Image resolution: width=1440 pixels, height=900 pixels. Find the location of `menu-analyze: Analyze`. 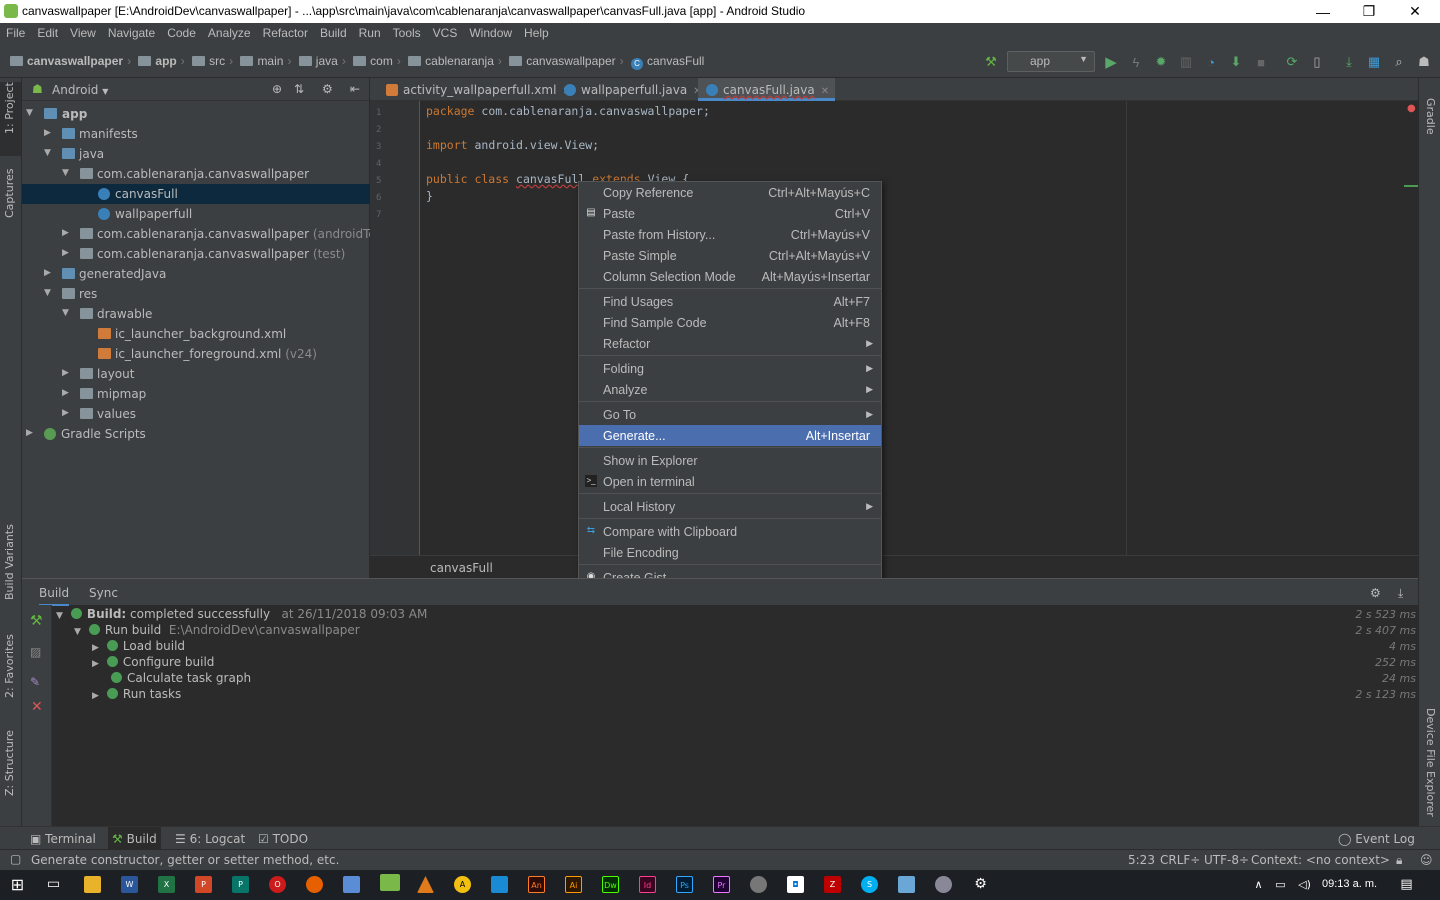

menu-analyze: Analyze is located at coordinates (229, 34).